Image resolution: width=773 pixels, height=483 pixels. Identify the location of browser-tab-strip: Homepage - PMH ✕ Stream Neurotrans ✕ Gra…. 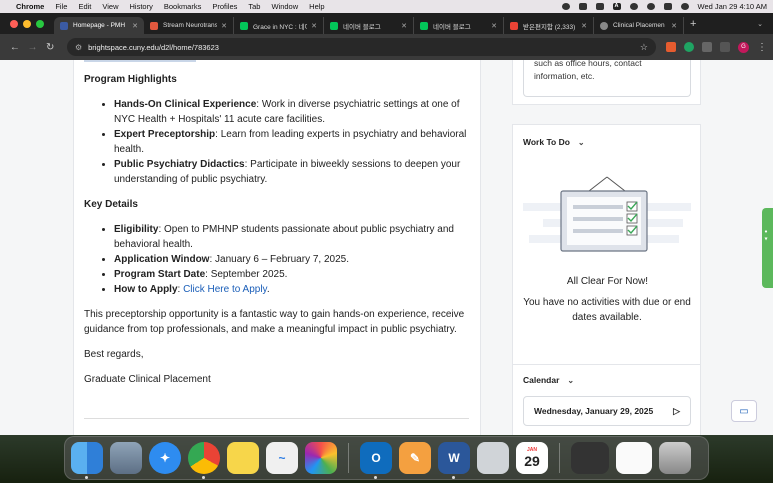
(386, 23).